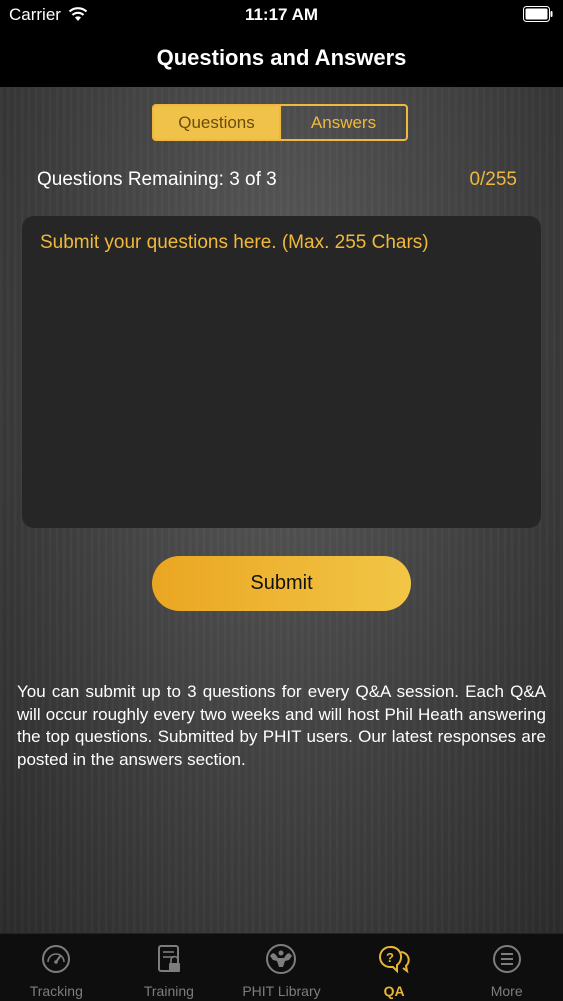  Describe the element at coordinates (216, 122) in the screenshot. I see `tab-questions: Questions` at that location.